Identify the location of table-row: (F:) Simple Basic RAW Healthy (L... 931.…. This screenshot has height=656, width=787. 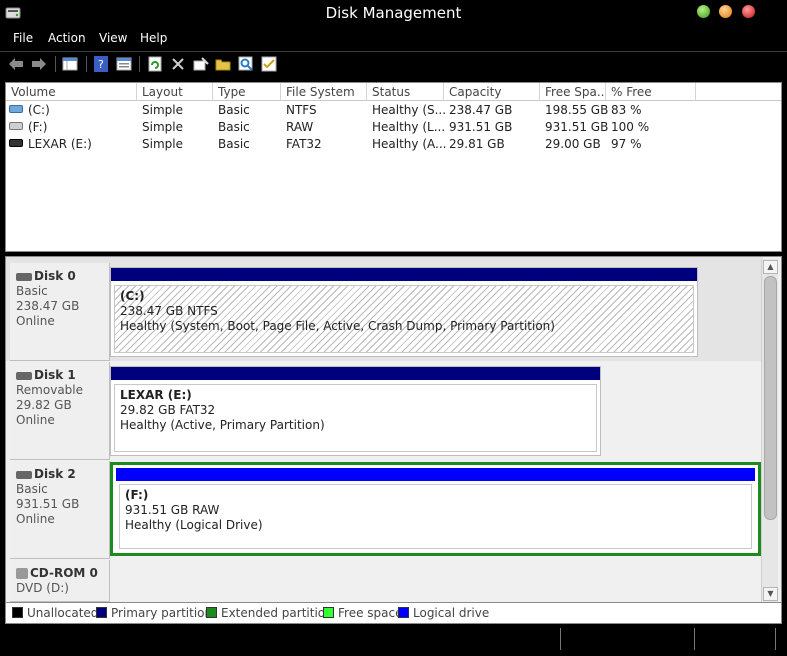
(393, 127).